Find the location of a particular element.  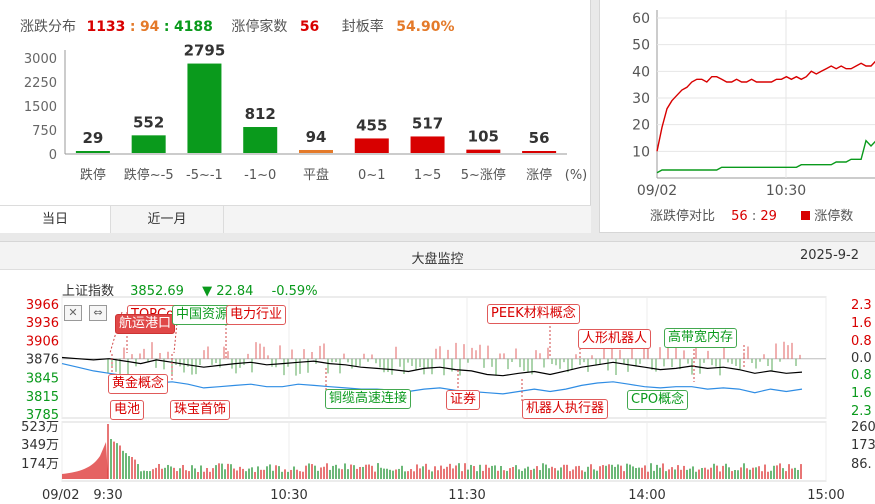

price-axis-label: 3845 is located at coordinates (42, 379).